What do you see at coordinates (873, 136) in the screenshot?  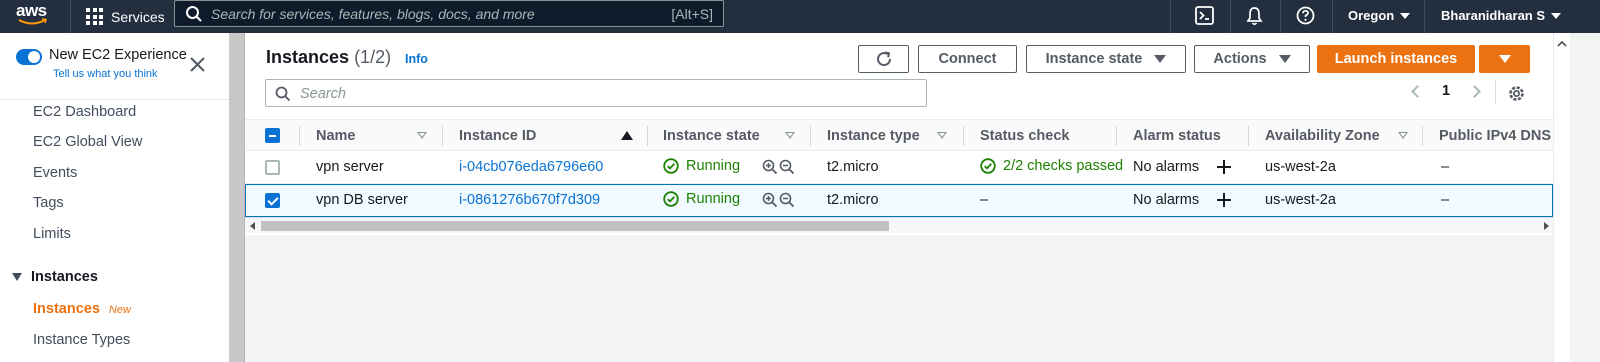 I see `column-header-instance-type: Instance type` at bounding box center [873, 136].